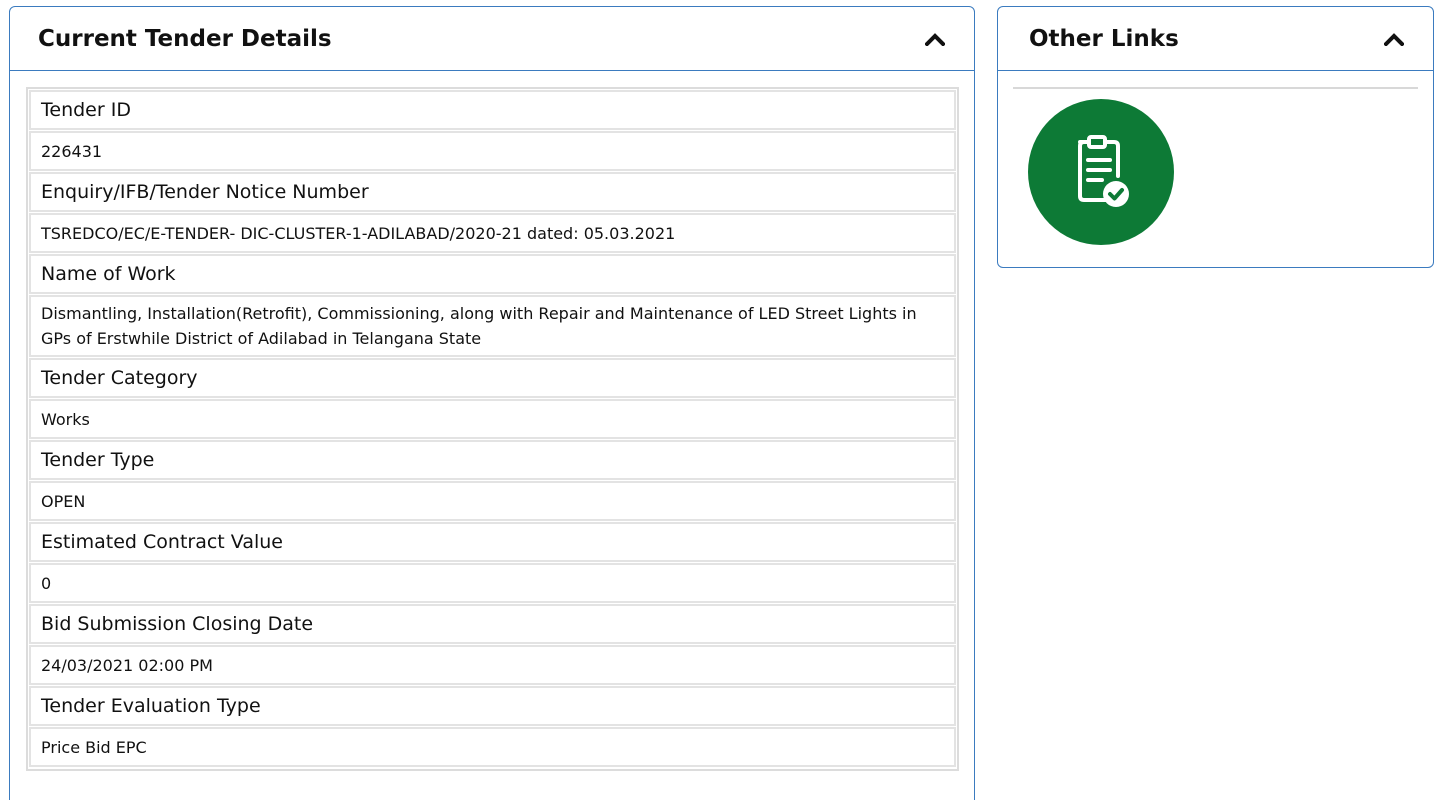 Image resolution: width=1438 pixels, height=800 pixels. I want to click on label-tender-type: Tender Type, so click(492, 460).